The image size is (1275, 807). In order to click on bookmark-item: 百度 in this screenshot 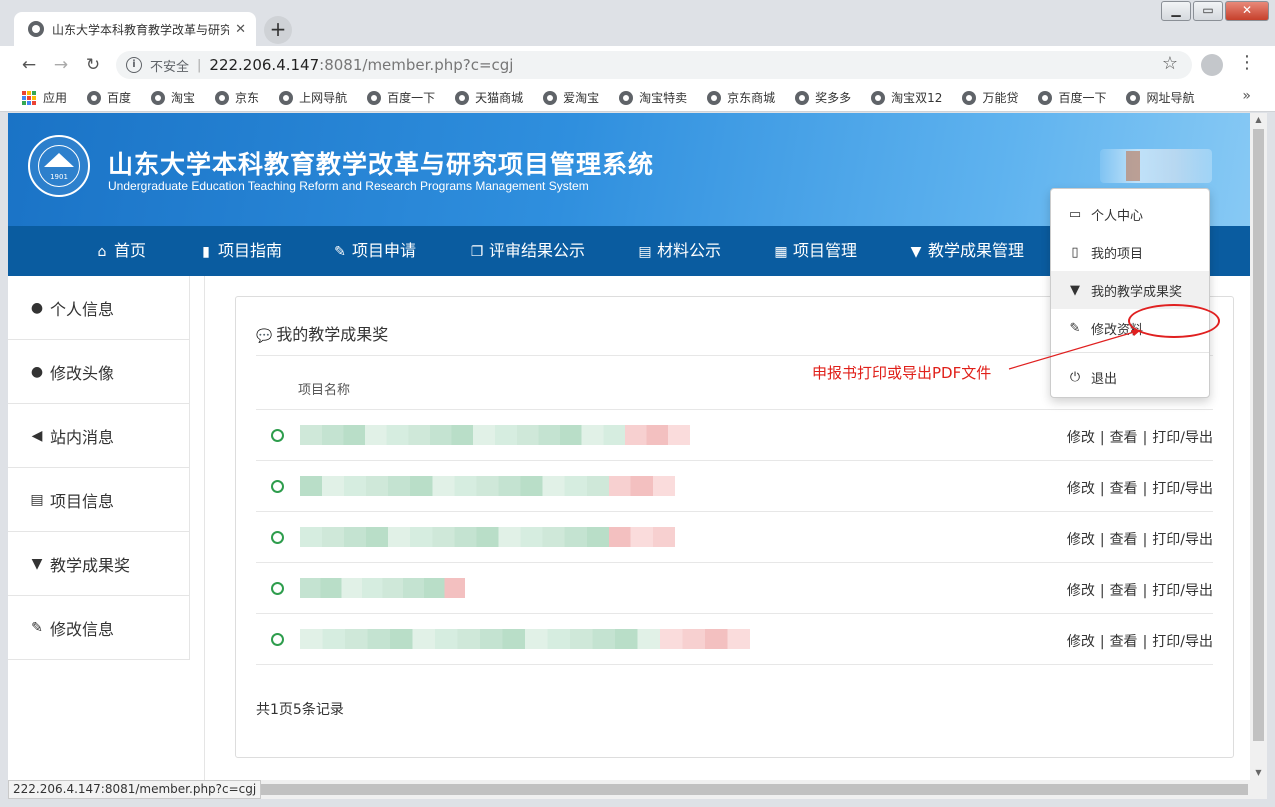, I will do `click(109, 97)`.